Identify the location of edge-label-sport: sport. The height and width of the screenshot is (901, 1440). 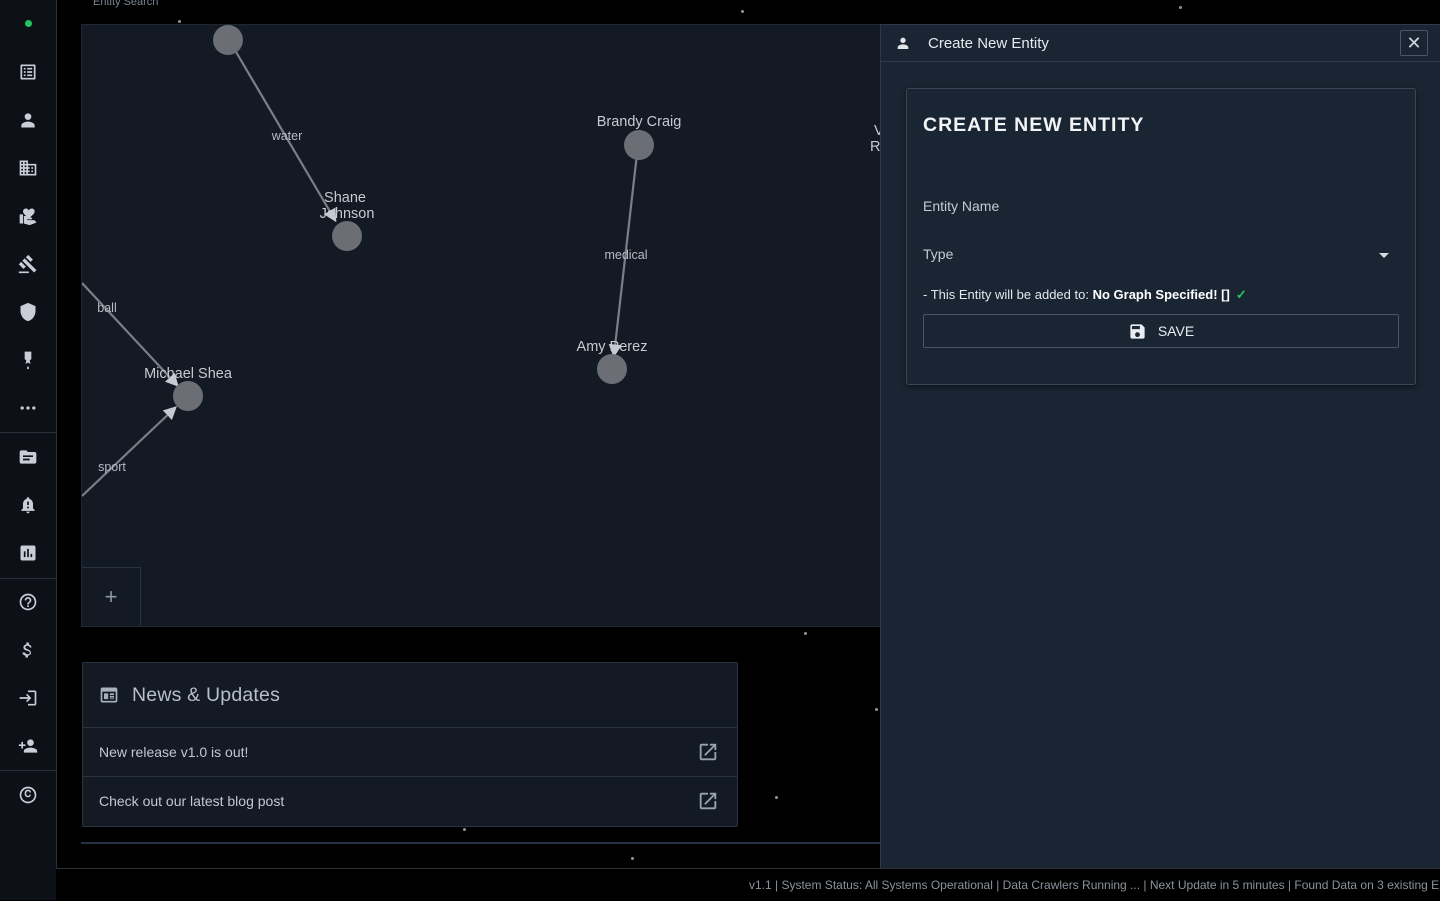
(112, 467).